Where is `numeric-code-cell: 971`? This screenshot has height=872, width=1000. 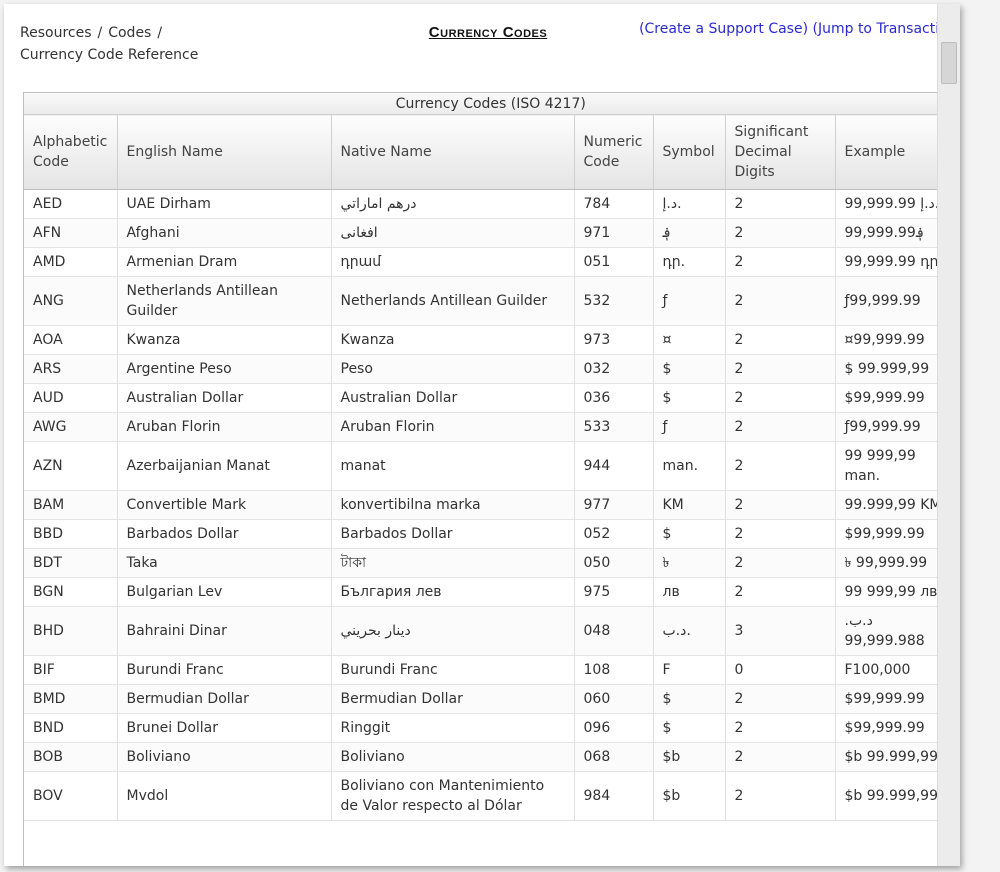 numeric-code-cell: 971 is located at coordinates (614, 233).